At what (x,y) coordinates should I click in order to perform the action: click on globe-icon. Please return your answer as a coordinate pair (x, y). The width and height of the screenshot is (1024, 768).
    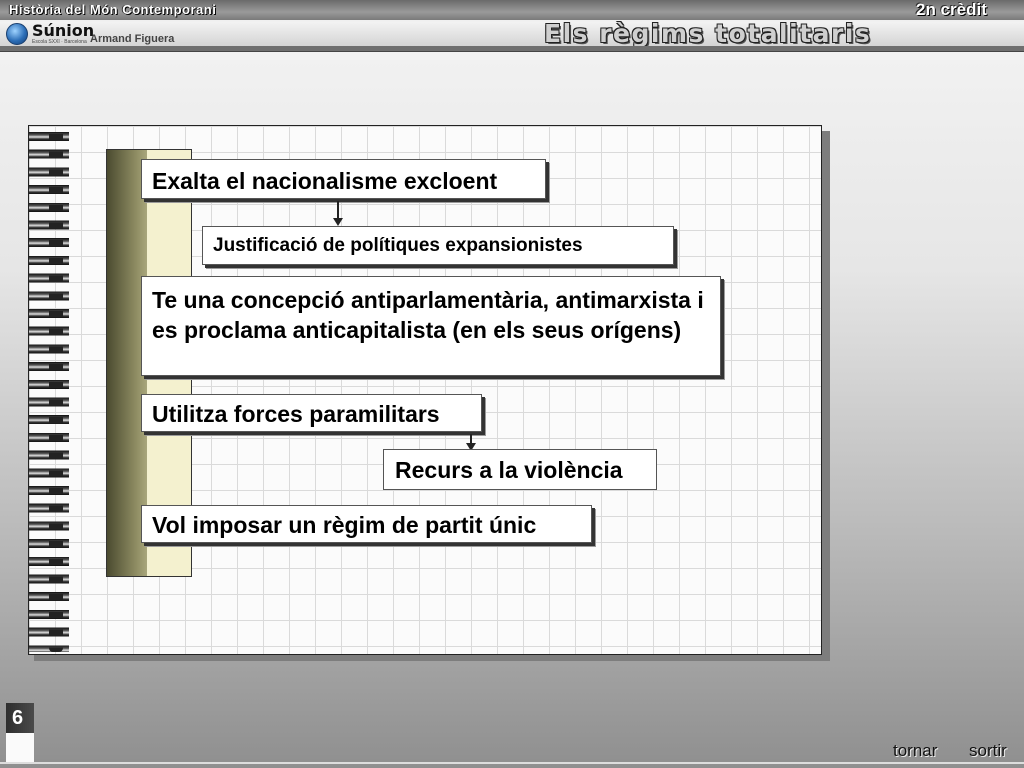
    Looking at the image, I should click on (17, 34).